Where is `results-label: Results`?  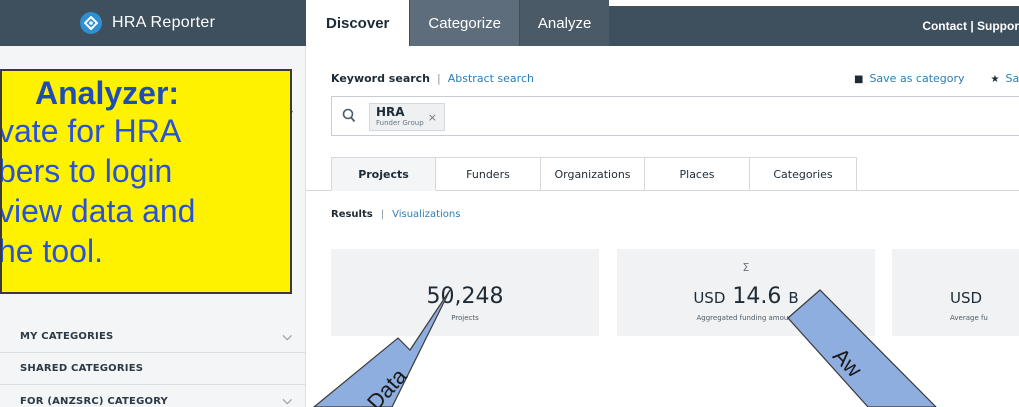 results-label: Results is located at coordinates (352, 214).